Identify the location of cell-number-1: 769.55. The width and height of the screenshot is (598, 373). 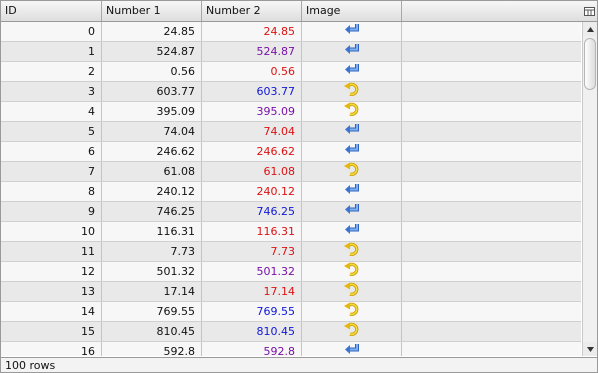
(152, 311).